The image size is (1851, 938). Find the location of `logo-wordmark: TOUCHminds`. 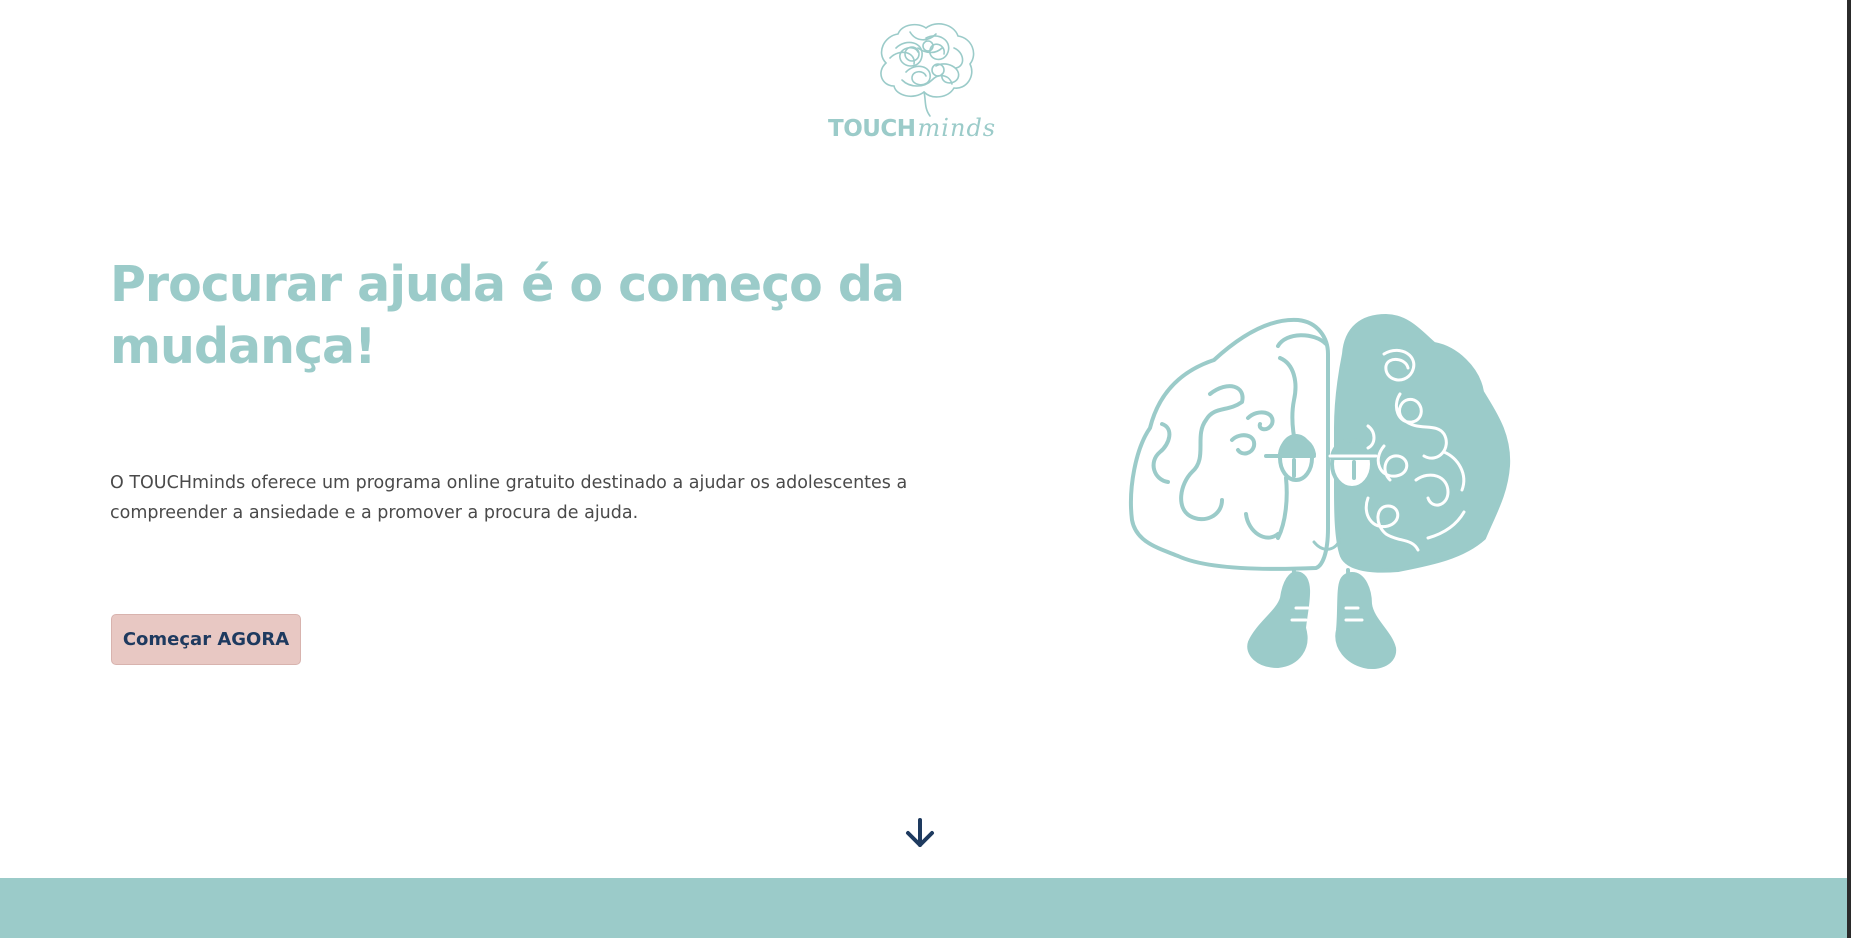

logo-wordmark: TOUCHminds is located at coordinates (928, 134).